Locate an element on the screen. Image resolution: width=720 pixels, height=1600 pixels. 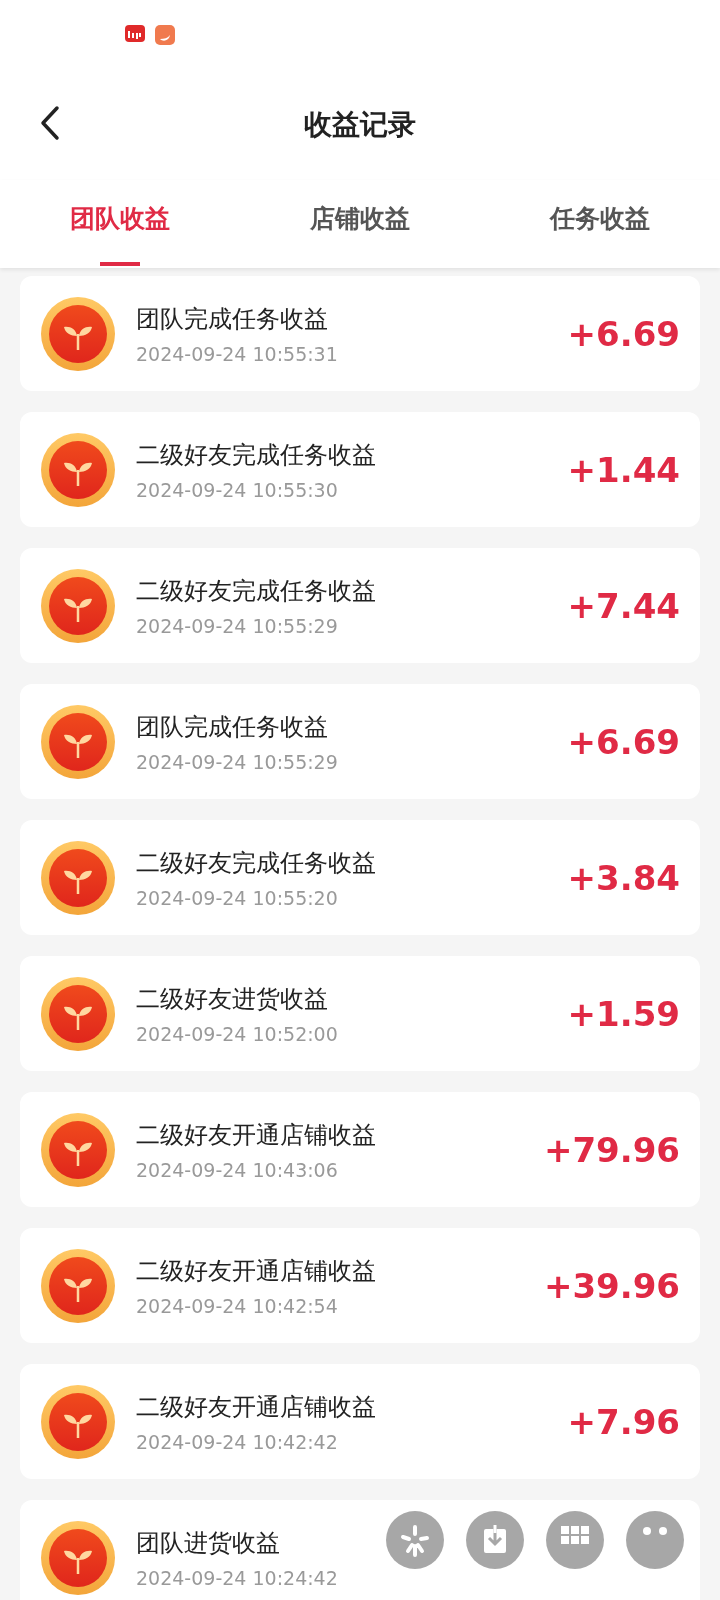
record-time: 2024-09-24 10:55:20 is located at coordinates (237, 897).